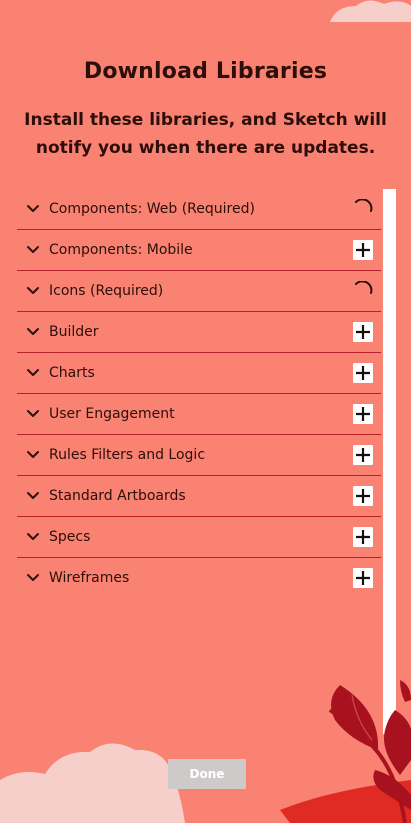 The height and width of the screenshot is (823, 411). Describe the element at coordinates (70, 537) in the screenshot. I see `library-label: Specs` at that location.